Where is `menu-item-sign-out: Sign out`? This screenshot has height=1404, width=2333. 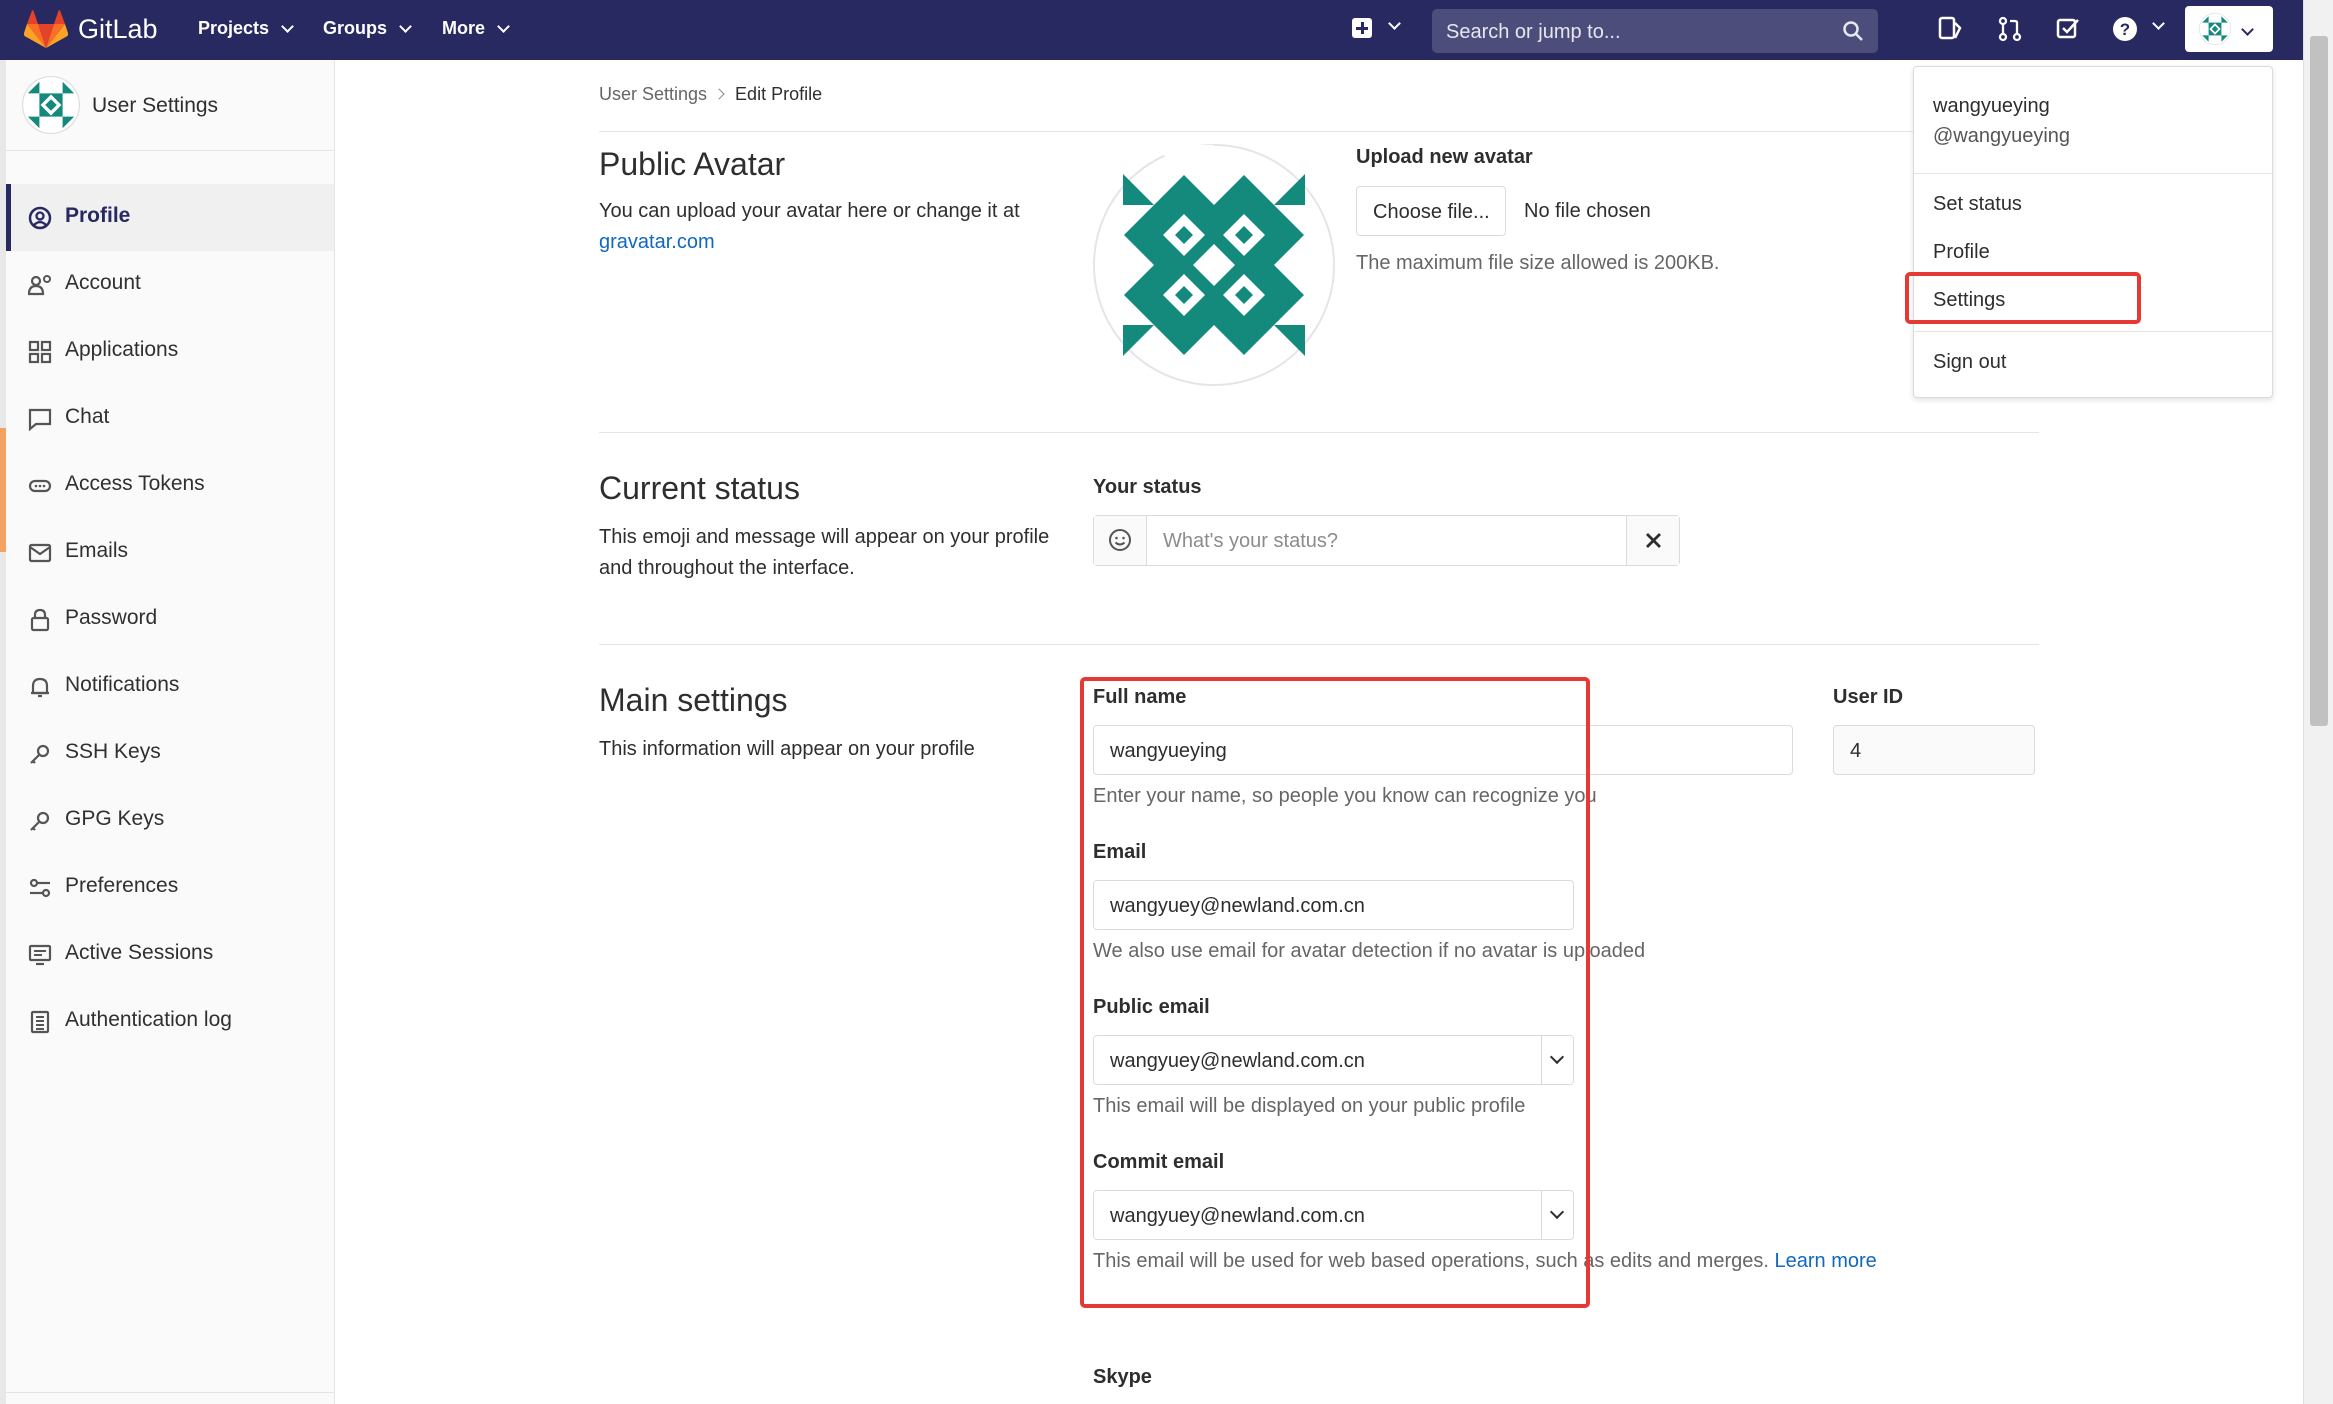 menu-item-sign-out: Sign out is located at coordinates (1969, 362).